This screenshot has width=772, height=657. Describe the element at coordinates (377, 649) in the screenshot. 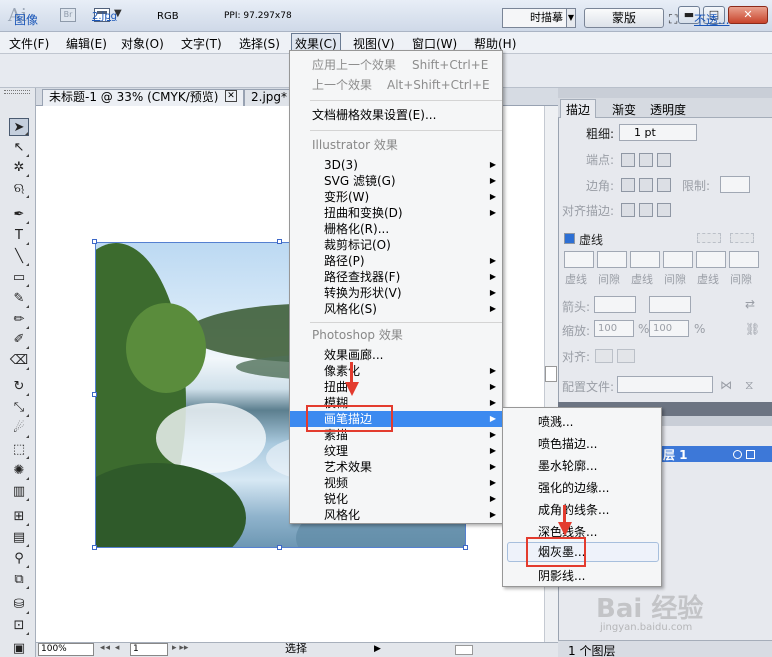

I see `status-arrow-icon: ▶` at that location.